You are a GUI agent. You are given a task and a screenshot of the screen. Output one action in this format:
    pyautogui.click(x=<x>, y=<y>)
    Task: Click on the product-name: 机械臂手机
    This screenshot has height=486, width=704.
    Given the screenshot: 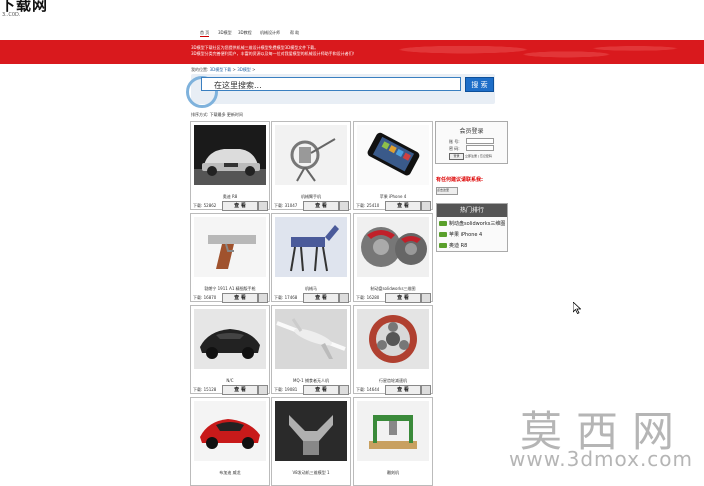 What is the action you would take?
    pyautogui.click(x=311, y=197)
    